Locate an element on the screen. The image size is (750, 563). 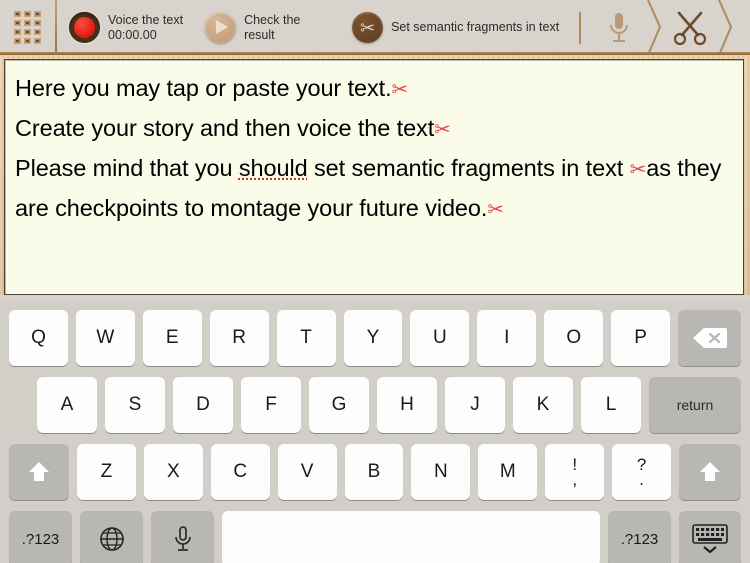
scissors-icon is located at coordinates (689, 28).